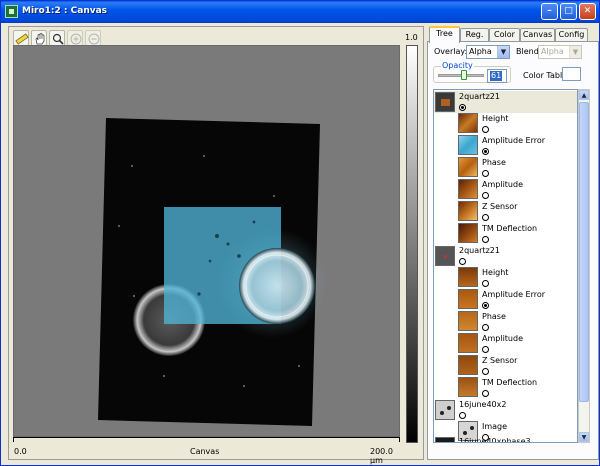 The height and width of the screenshot is (466, 600). Describe the element at coordinates (495, 426) in the screenshot. I see `tree-node-label: Image` at that location.